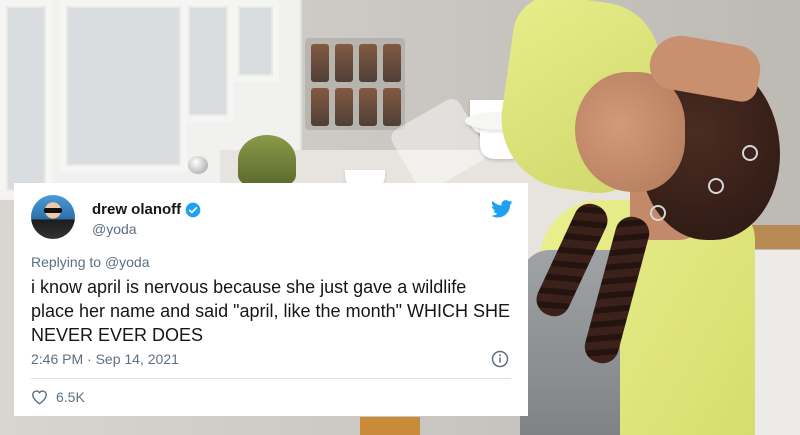 This screenshot has width=800, height=435. Describe the element at coordinates (39, 397) in the screenshot. I see `heart-icon` at that location.